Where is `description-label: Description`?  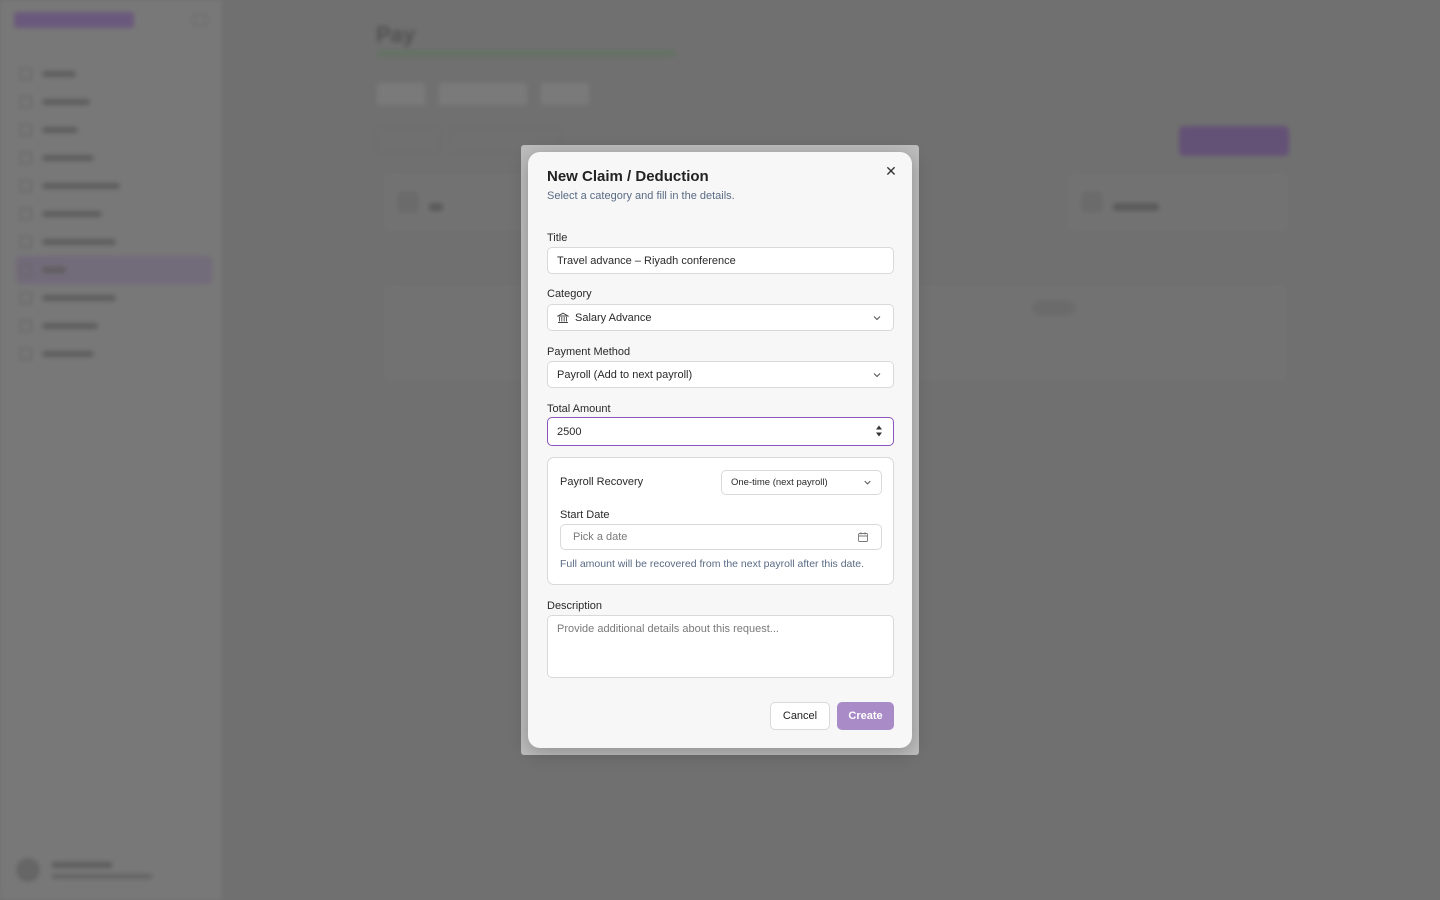
description-label: Description is located at coordinates (575, 606).